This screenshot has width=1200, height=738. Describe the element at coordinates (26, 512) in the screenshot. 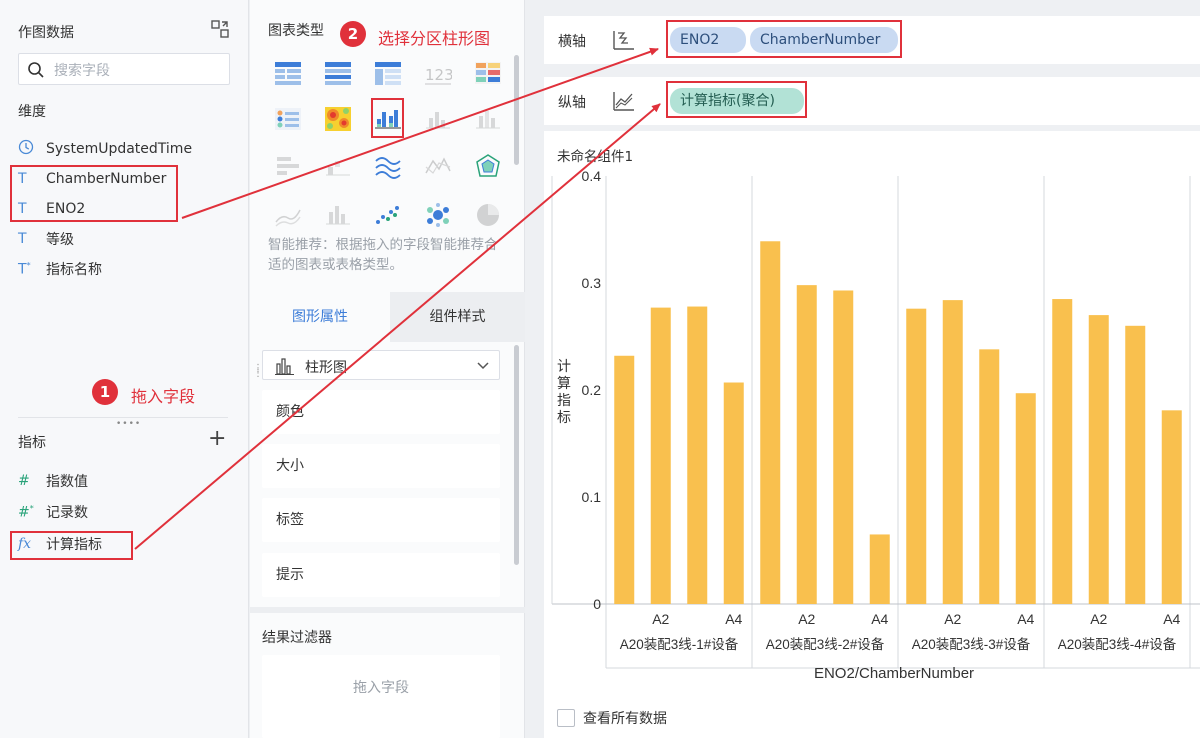

I see `hash-calculated-icon: #*` at that location.